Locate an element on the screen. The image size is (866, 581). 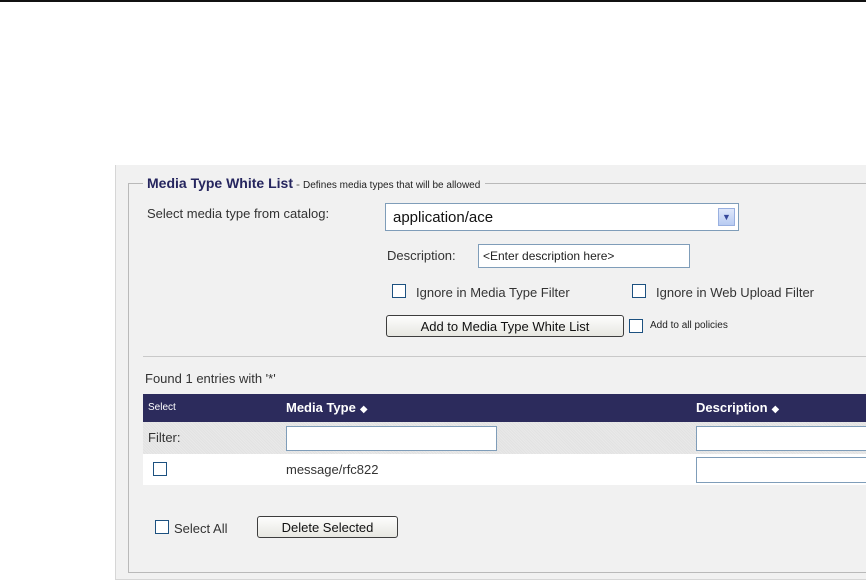
section-subtitle: Defines media types that will be allowed is located at coordinates (391, 185).